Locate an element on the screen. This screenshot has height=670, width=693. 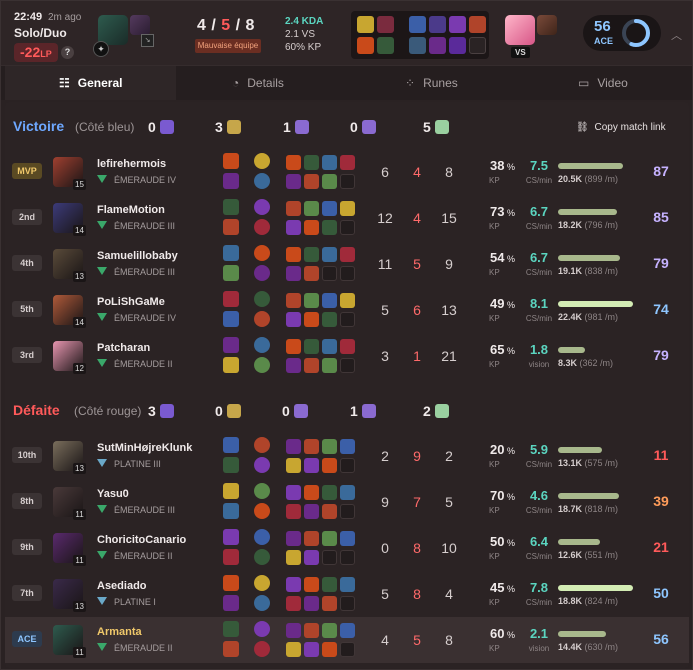
tab-bar: ☷ General ◔ Details ⁘ Runes ▭ Video is located at coordinates (346, 82).